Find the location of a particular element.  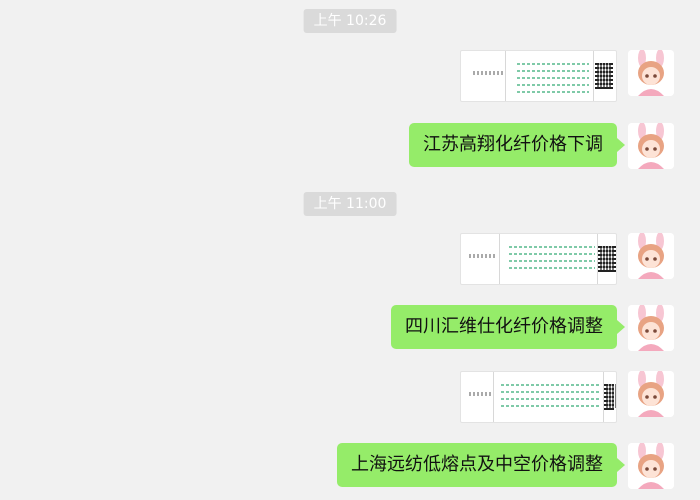

message-bubble: 上海远纺低熔点及中空价格调整 is located at coordinates (481, 465).